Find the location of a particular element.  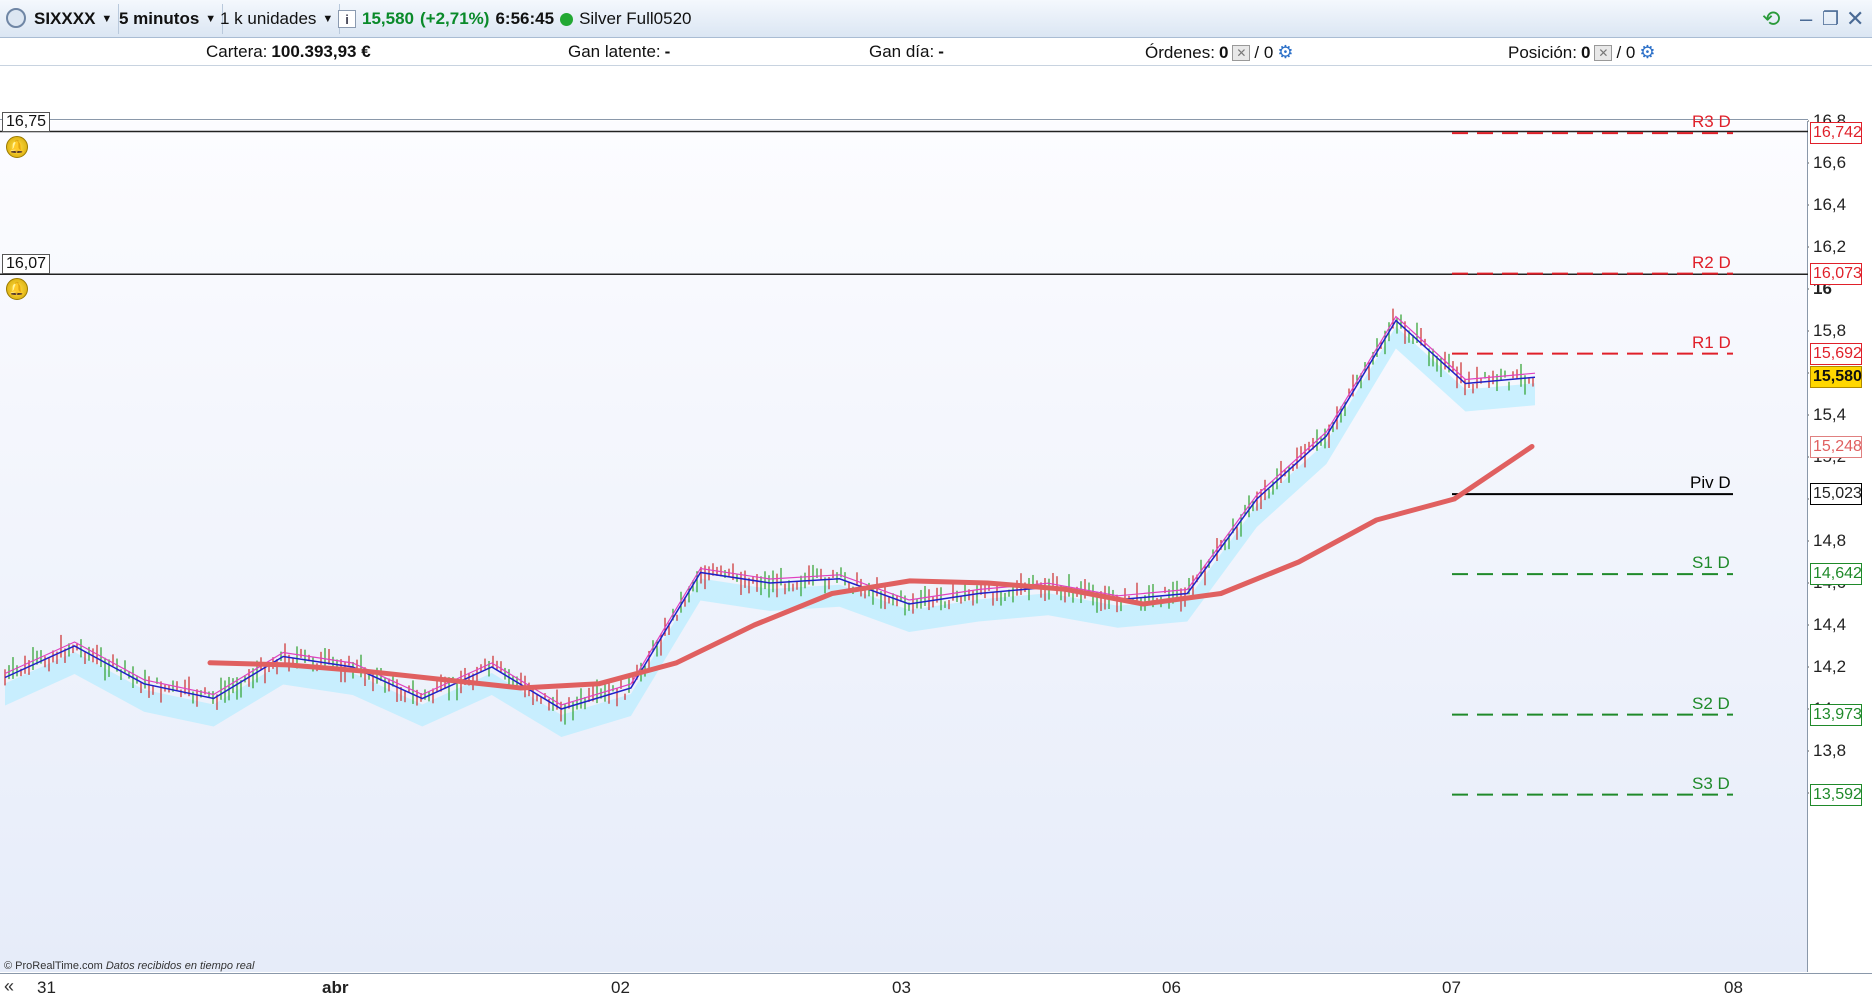

pivot-name: R1 D is located at coordinates (1711, 342).